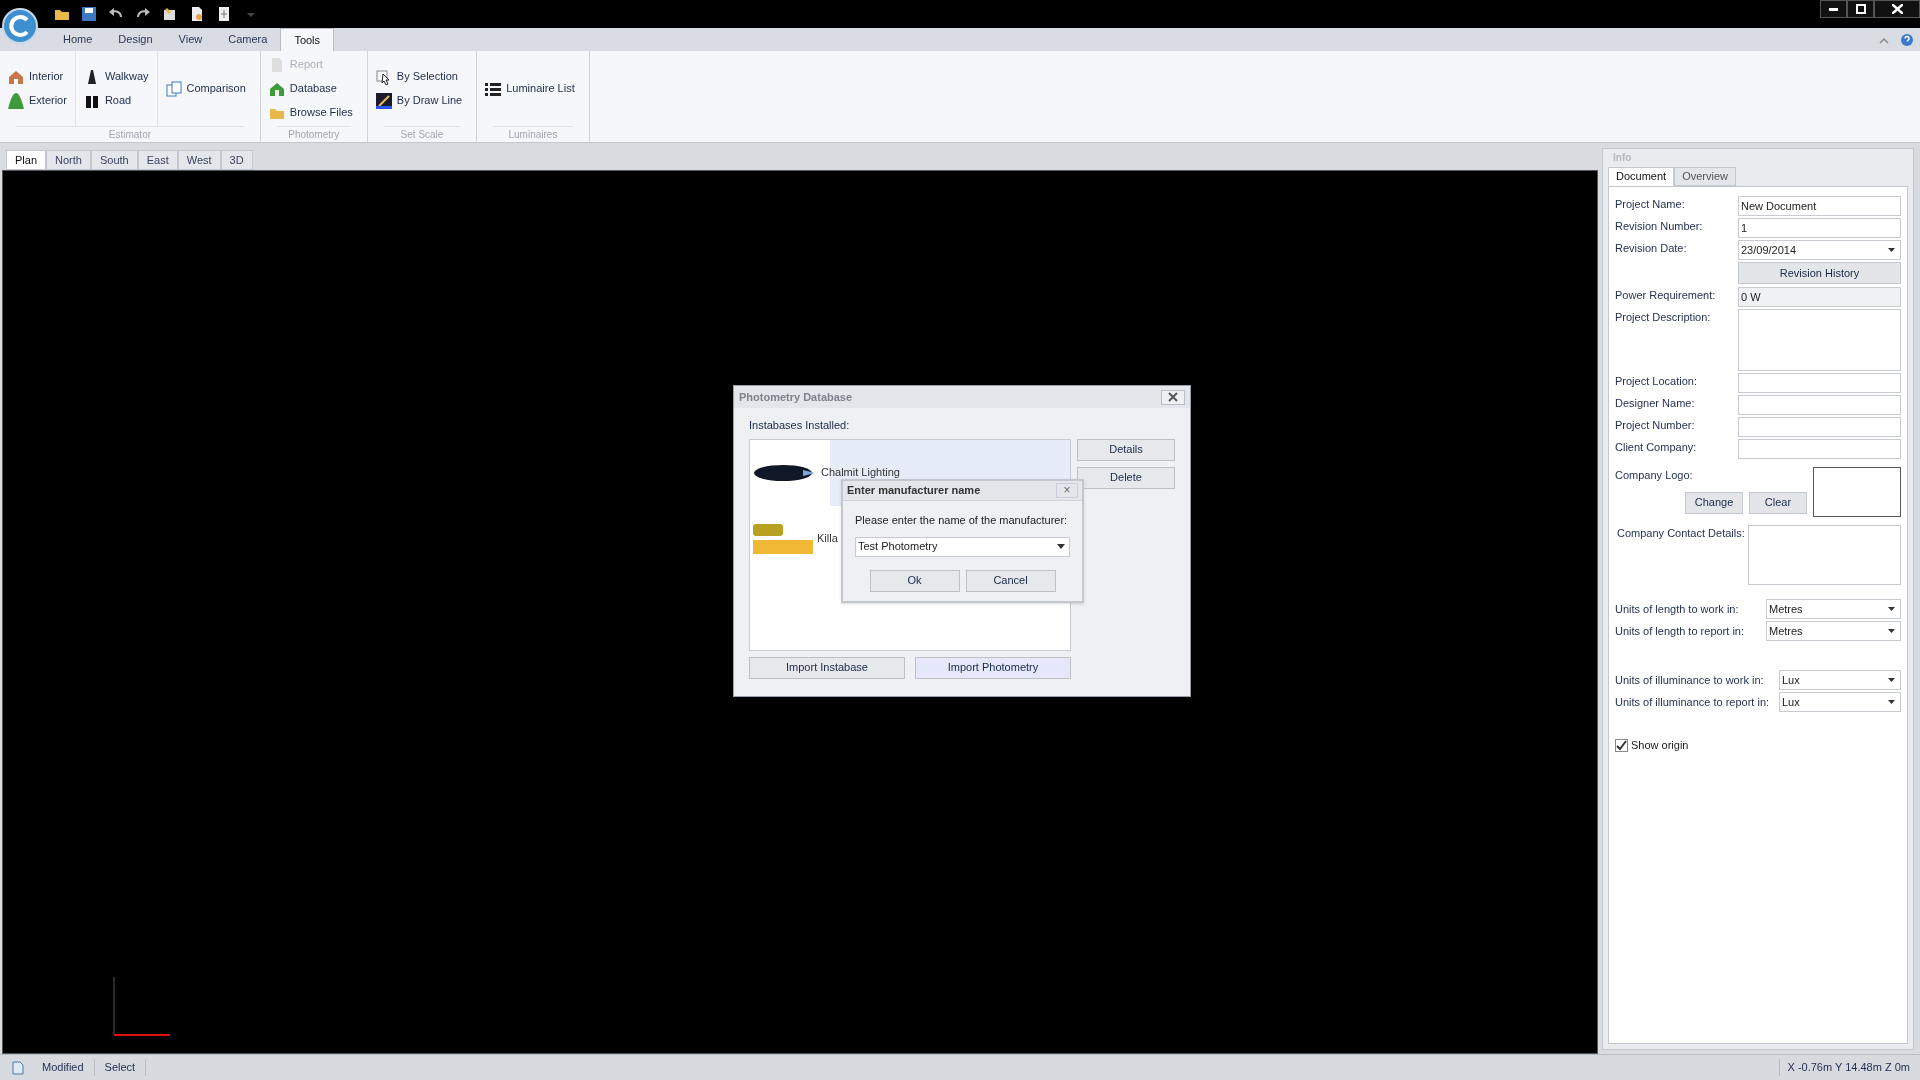 This screenshot has height=1080, width=1920. What do you see at coordinates (205, 88) in the screenshot?
I see `ribbon-button: Comparison` at bounding box center [205, 88].